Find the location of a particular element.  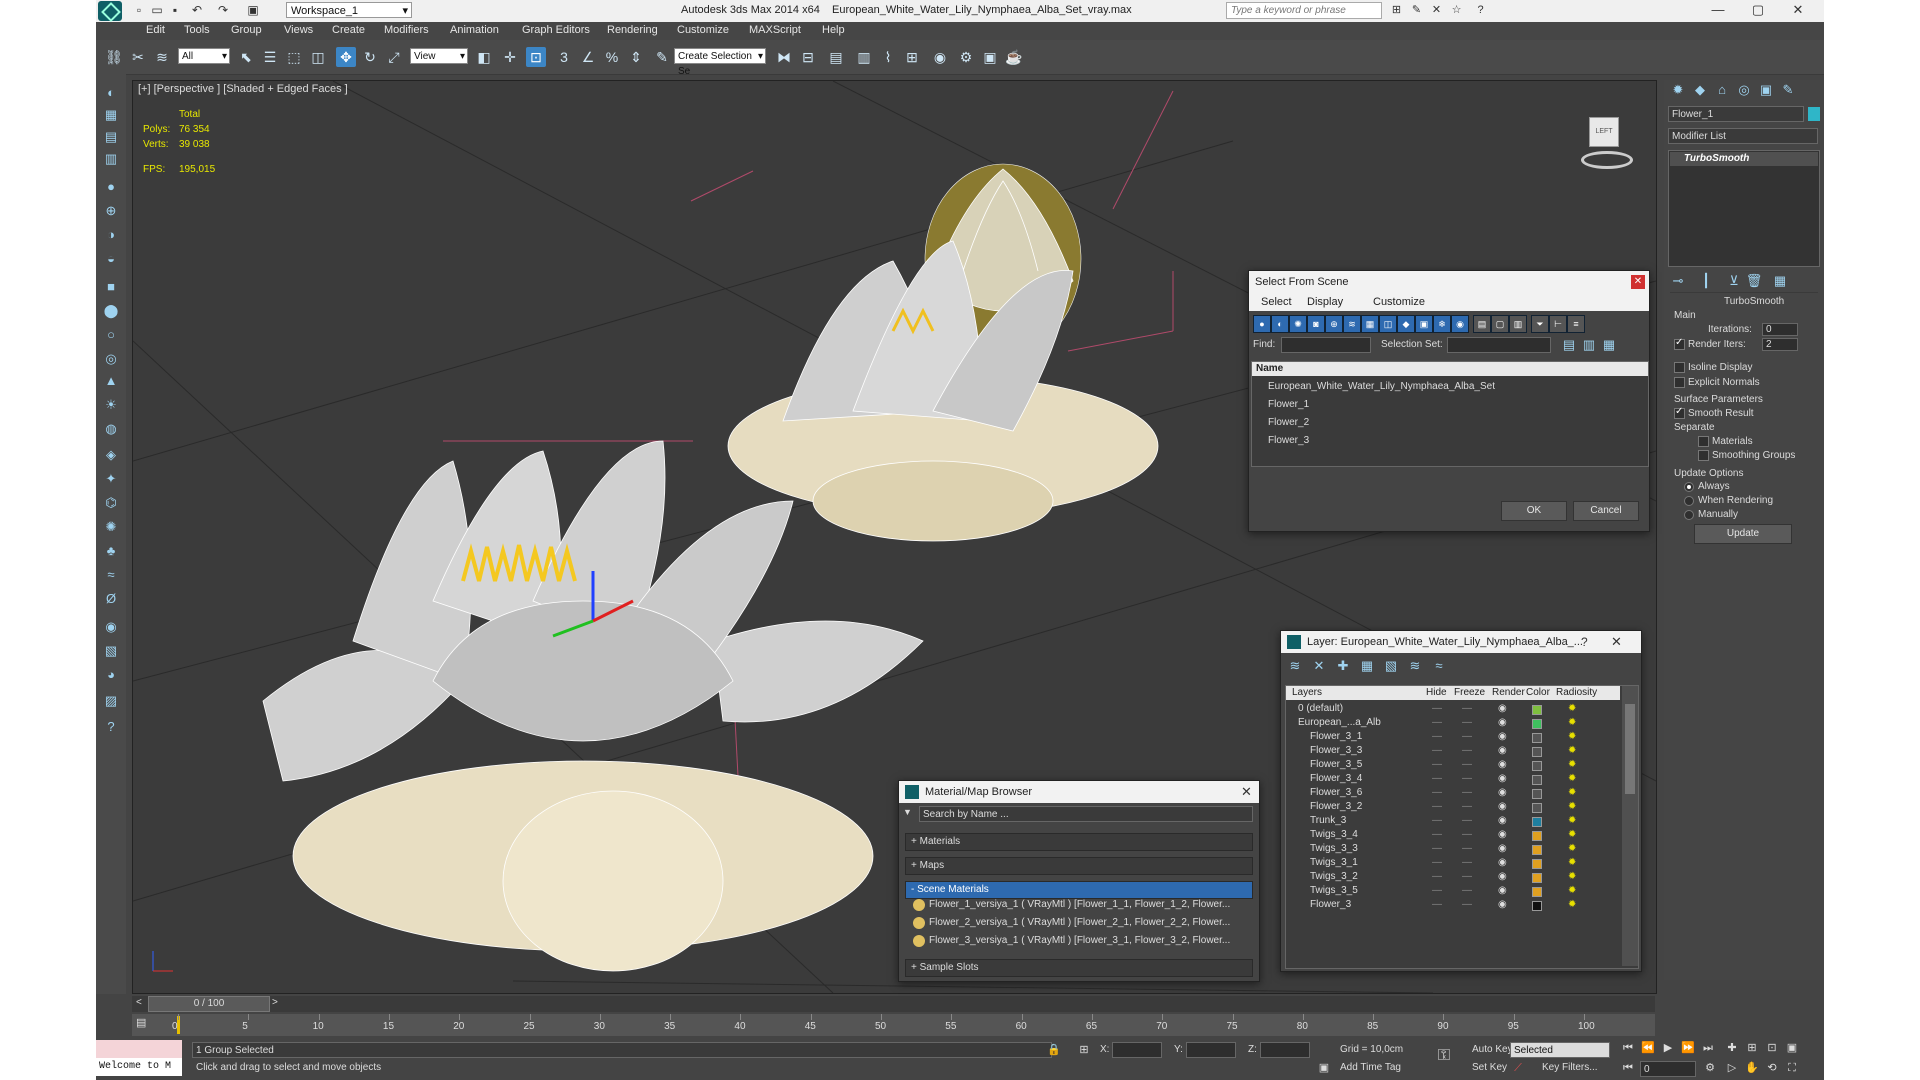

freeform-icon: ▤ is located at coordinates (111, 137).